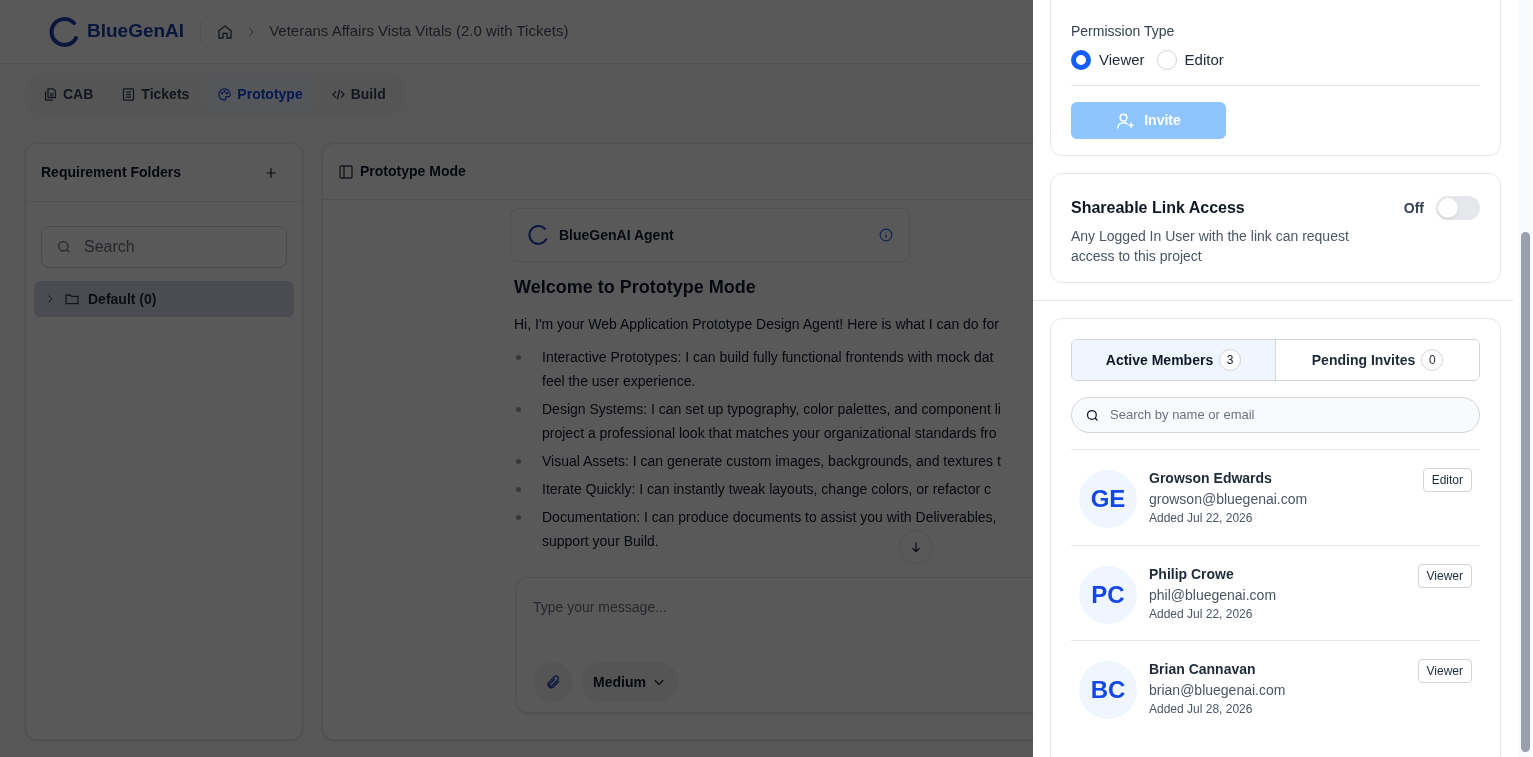  I want to click on member-search-field: Search by name or email, so click(1275, 415).